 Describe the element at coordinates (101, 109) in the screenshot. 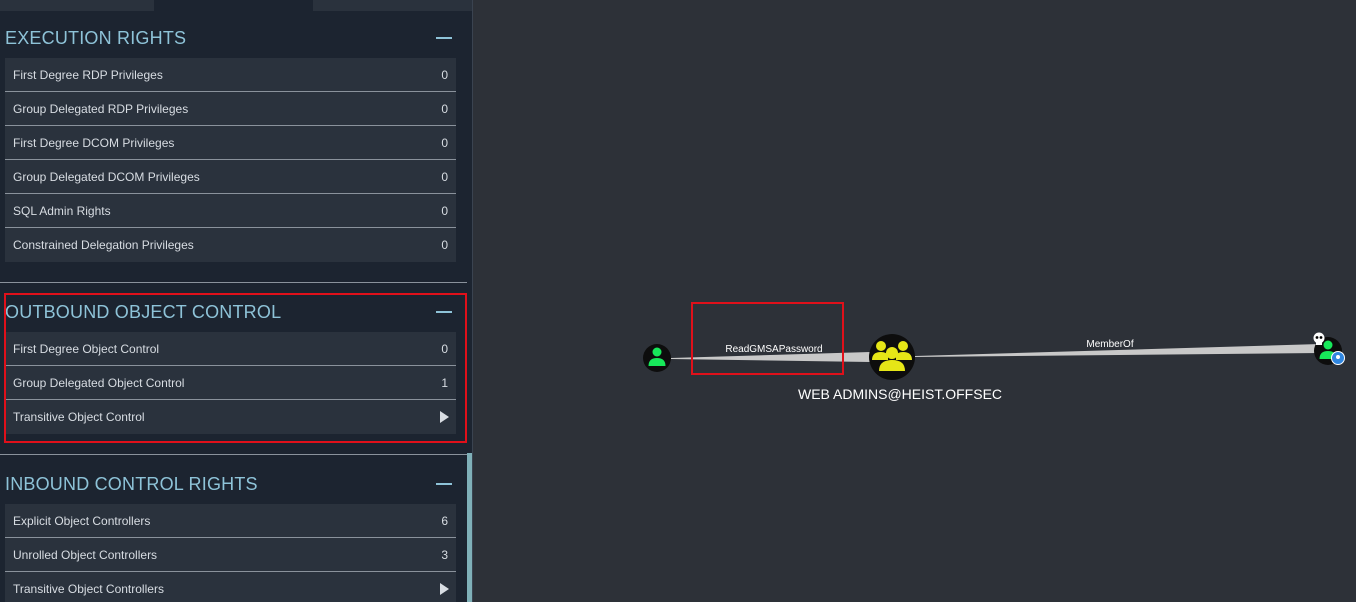

I see `row-label: Group Delegated RDP Privileges` at that location.